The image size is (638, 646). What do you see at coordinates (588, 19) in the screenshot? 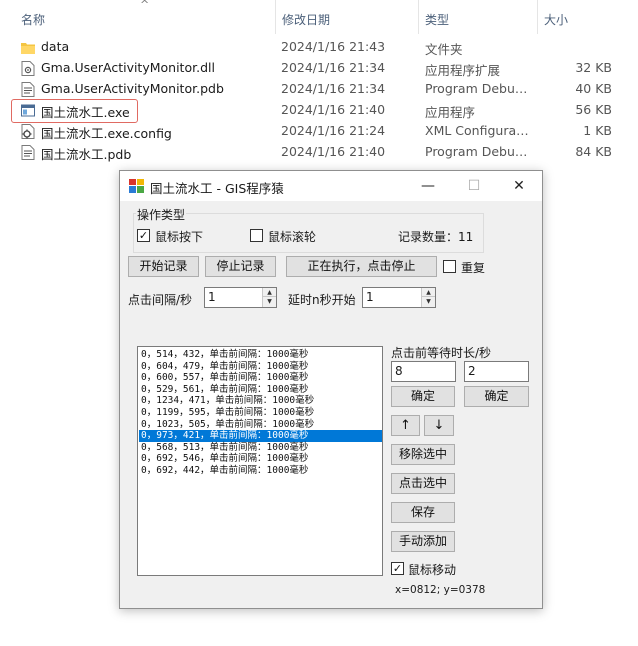
I see `column-header-size: 大小` at bounding box center [588, 19].